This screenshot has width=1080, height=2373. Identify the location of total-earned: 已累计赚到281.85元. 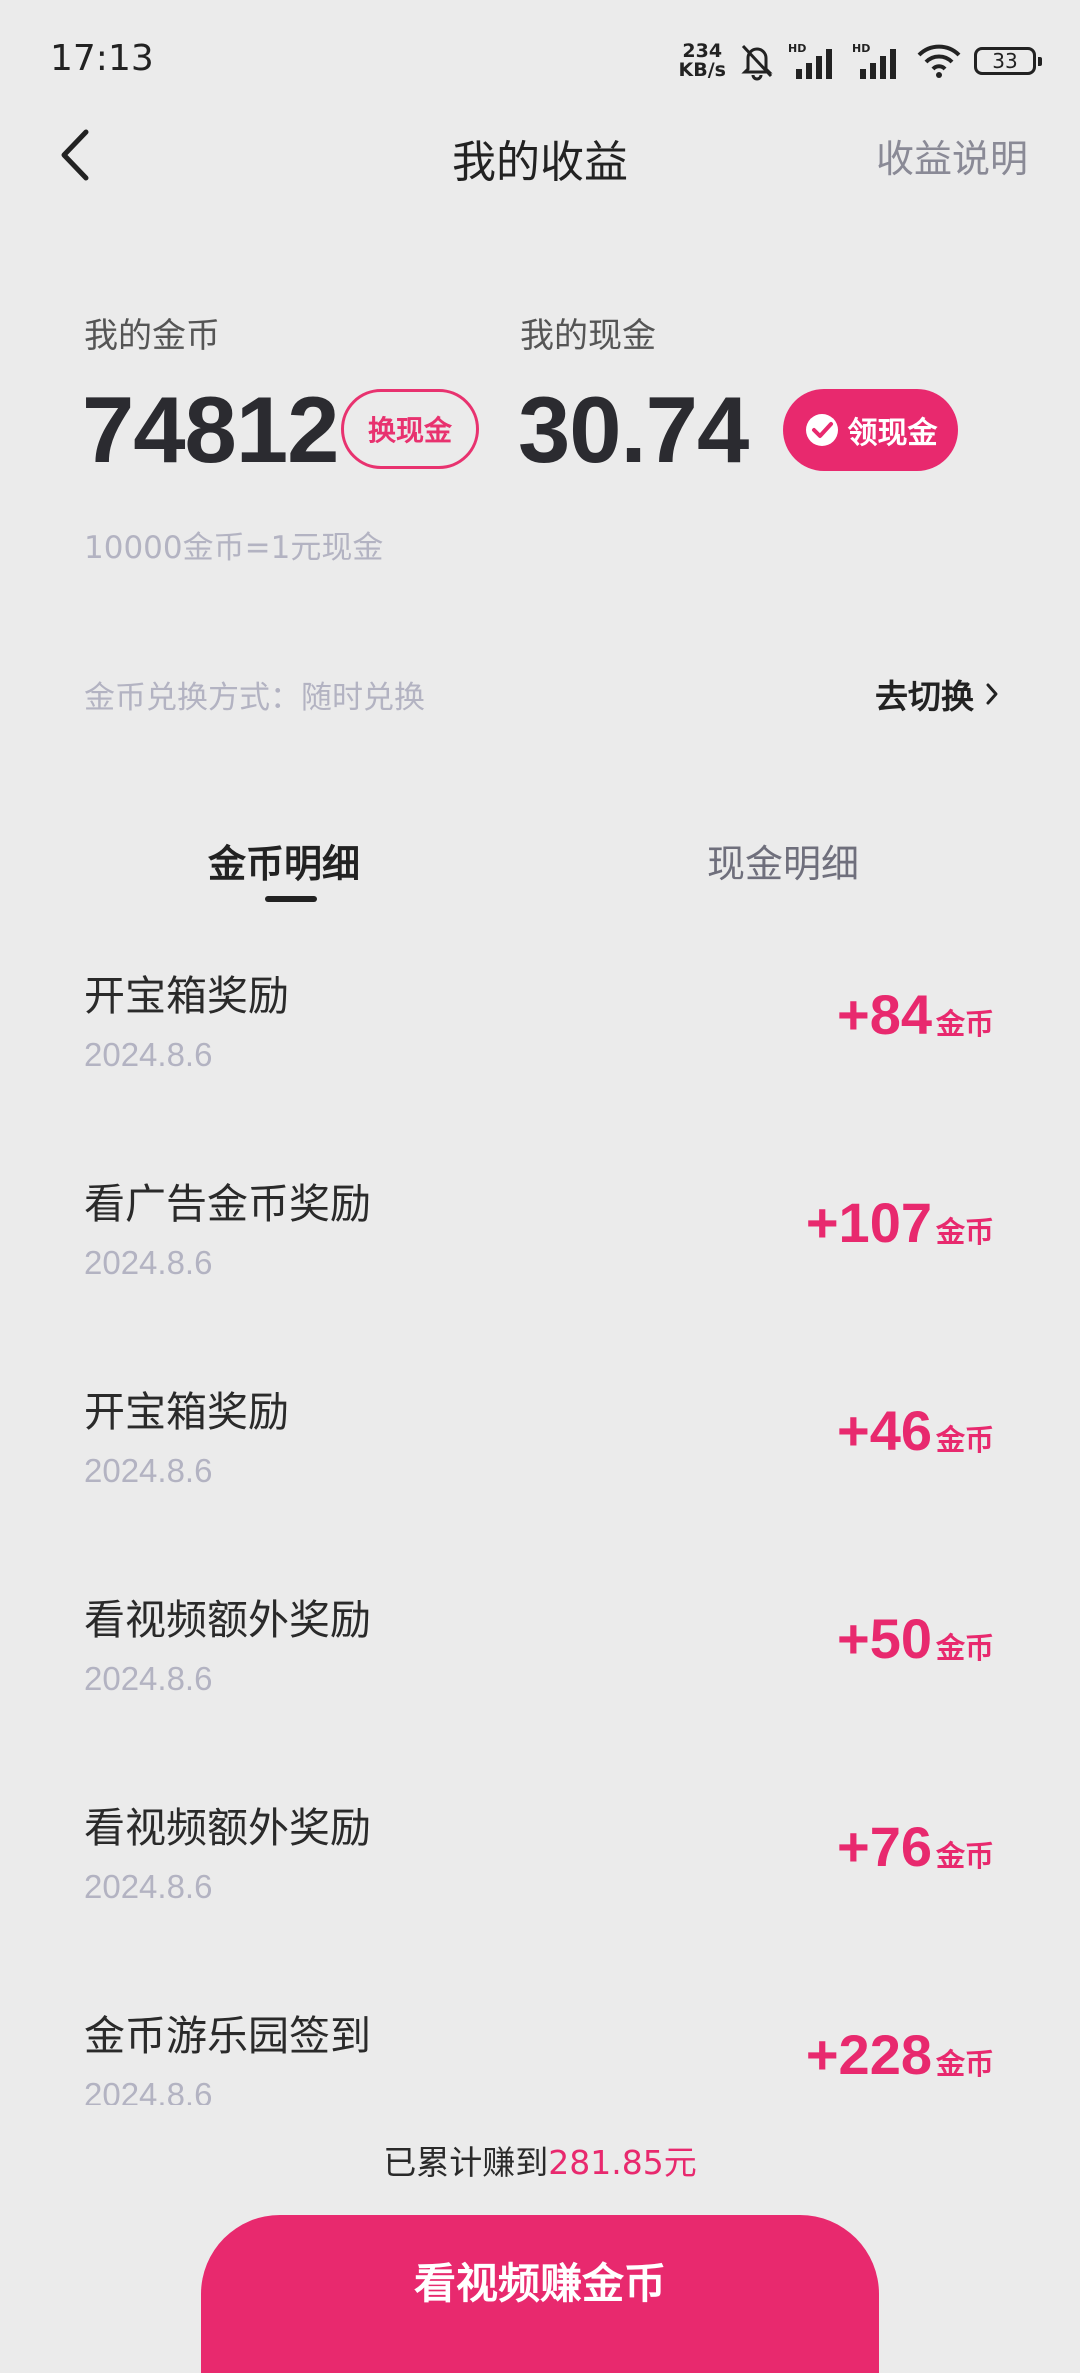
(540, 2160).